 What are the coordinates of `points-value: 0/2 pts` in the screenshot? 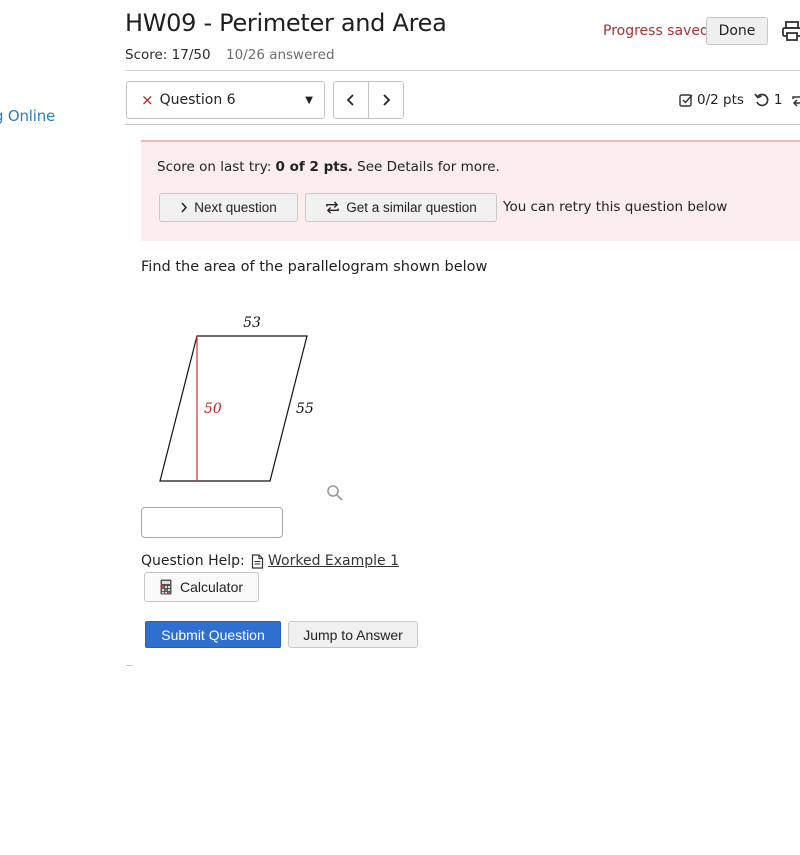 It's located at (720, 100).